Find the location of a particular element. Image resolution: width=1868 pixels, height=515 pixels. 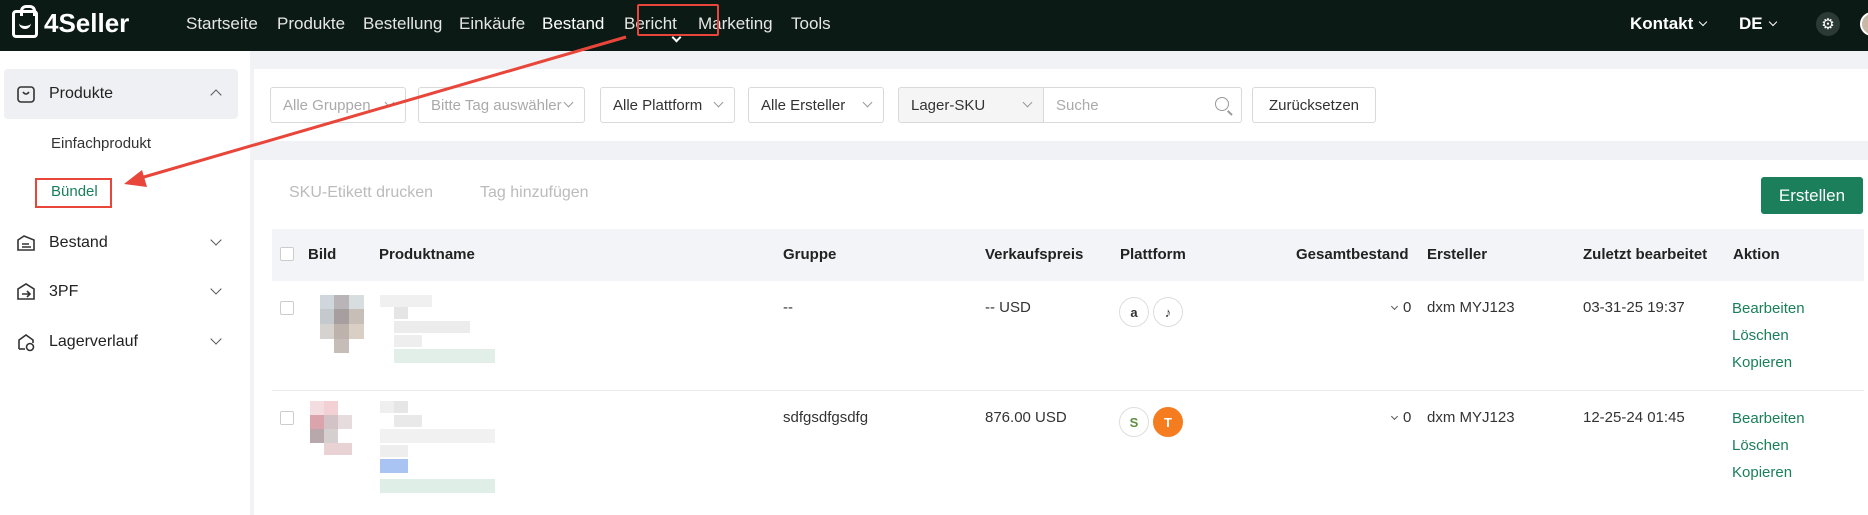

gear-icon: ⚙ is located at coordinates (1828, 24).